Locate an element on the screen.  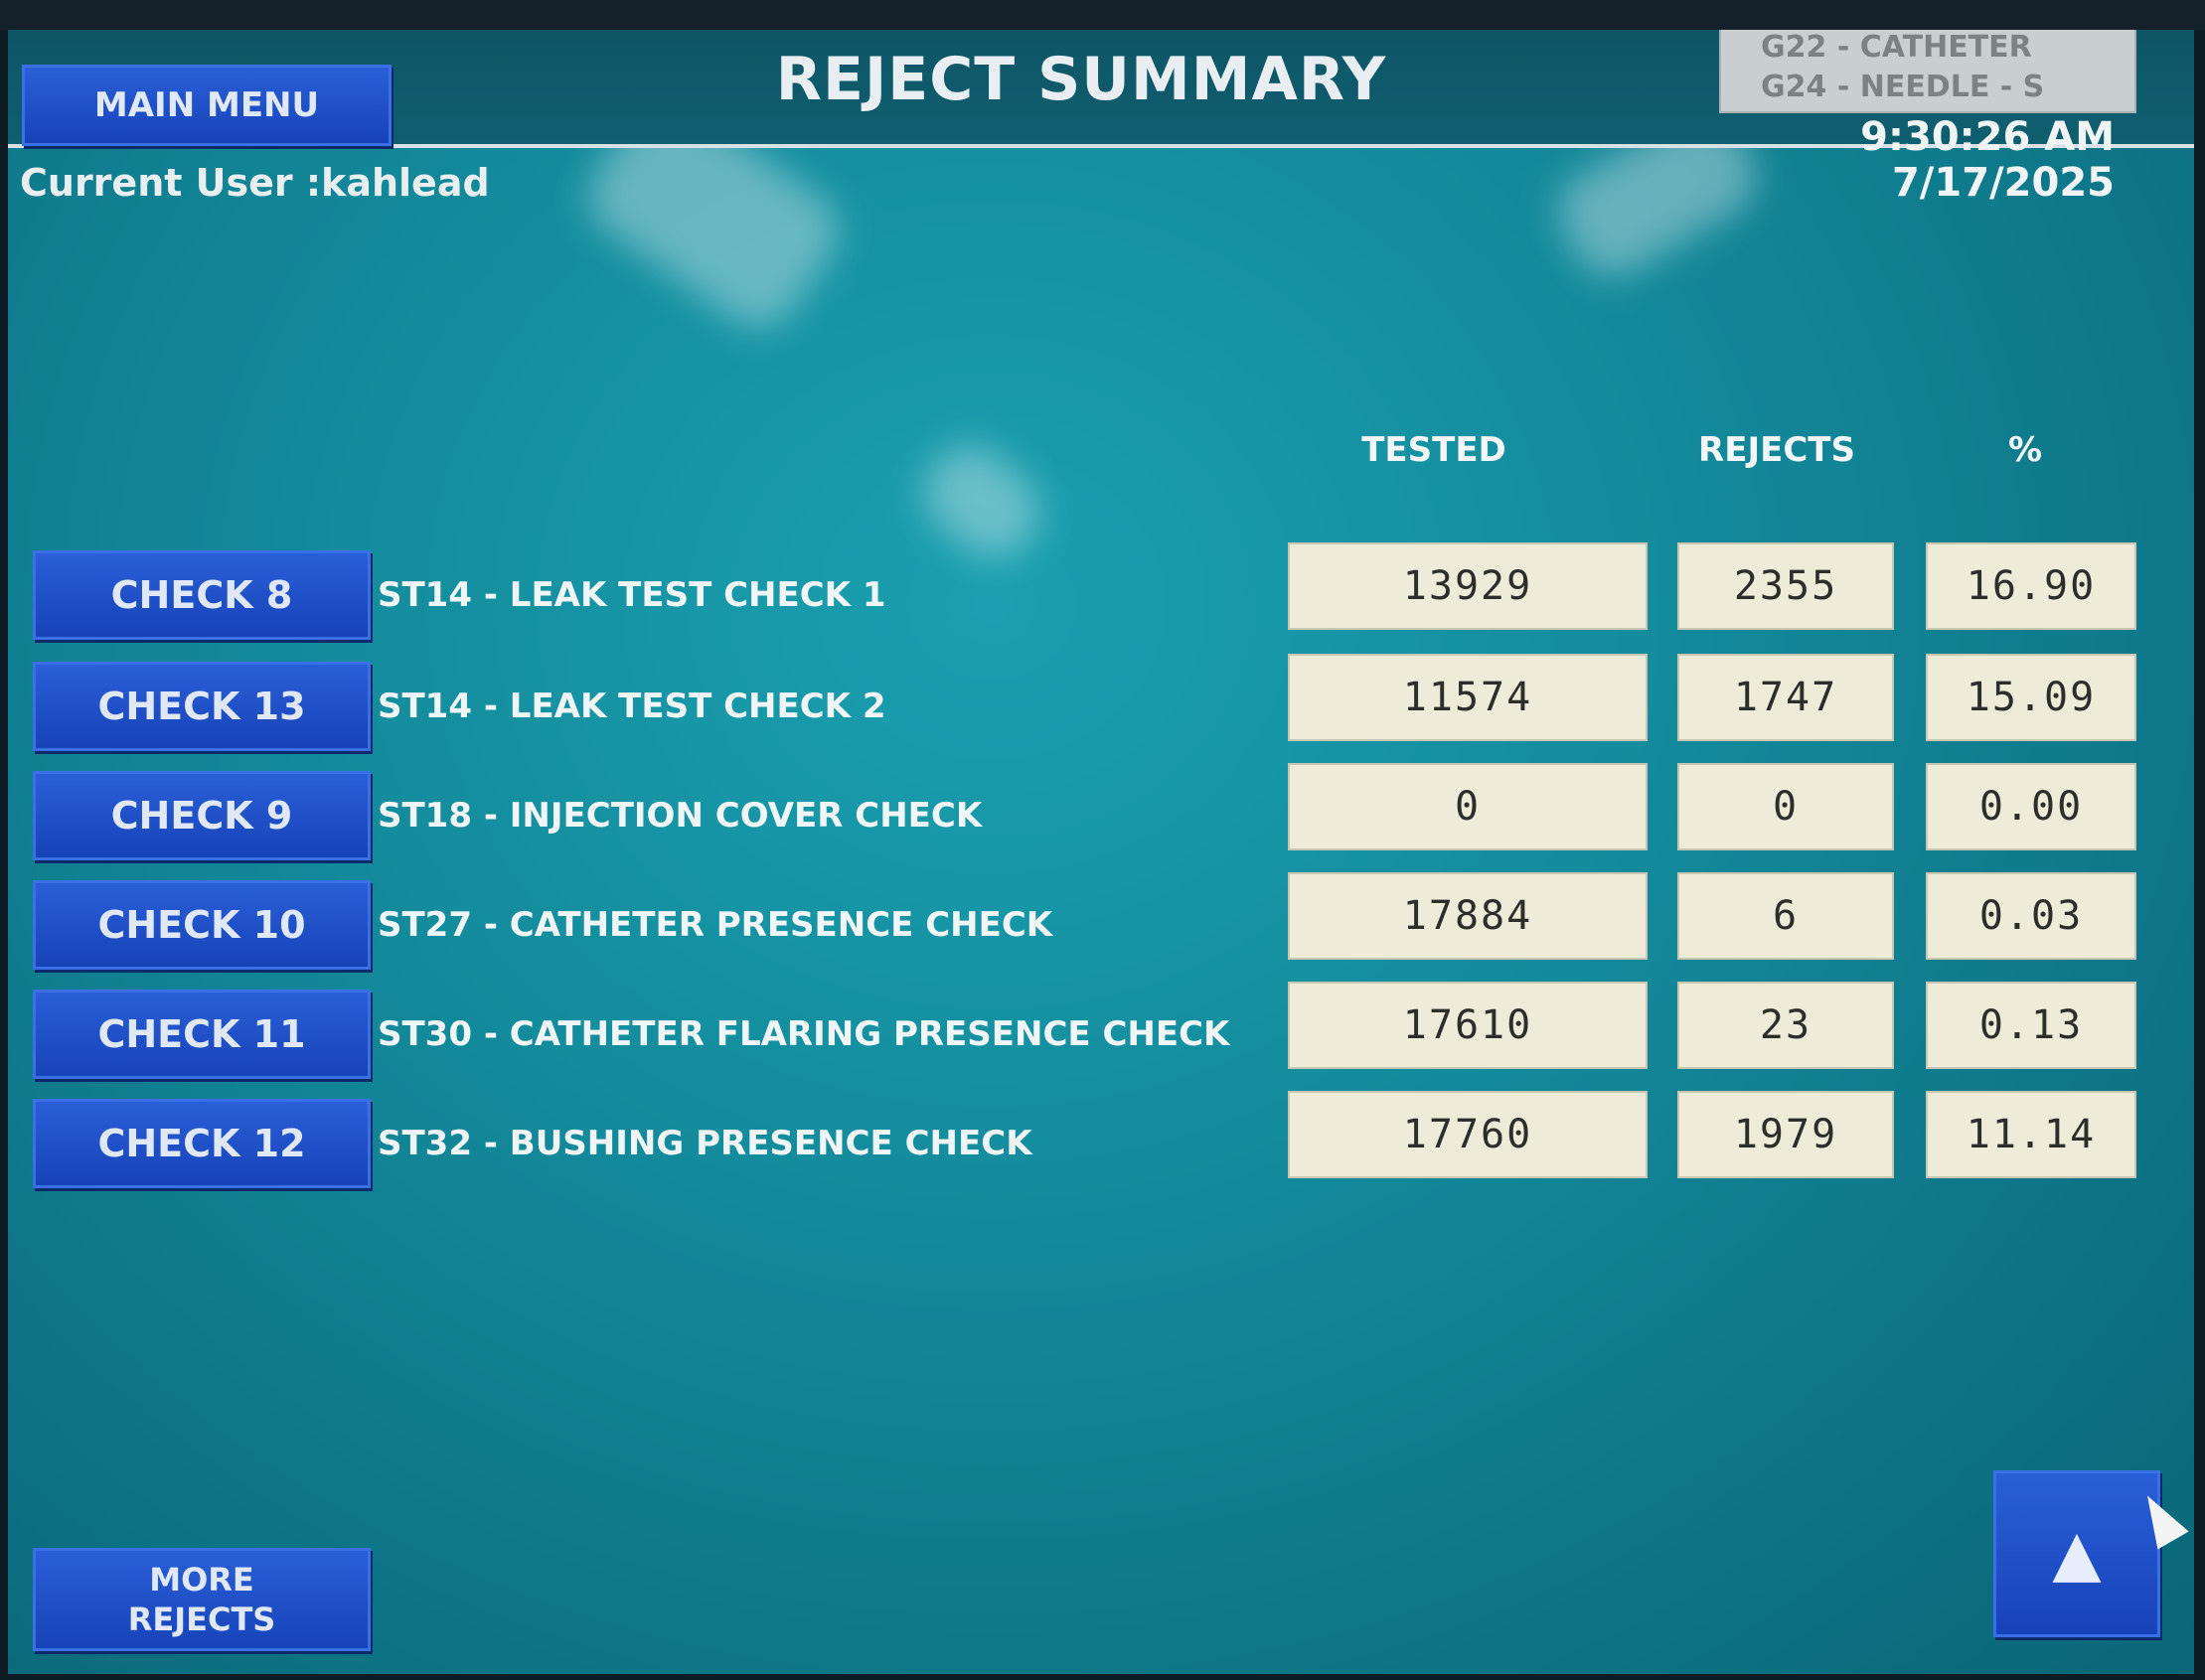
tested-value: 11574 is located at coordinates (1468, 697).